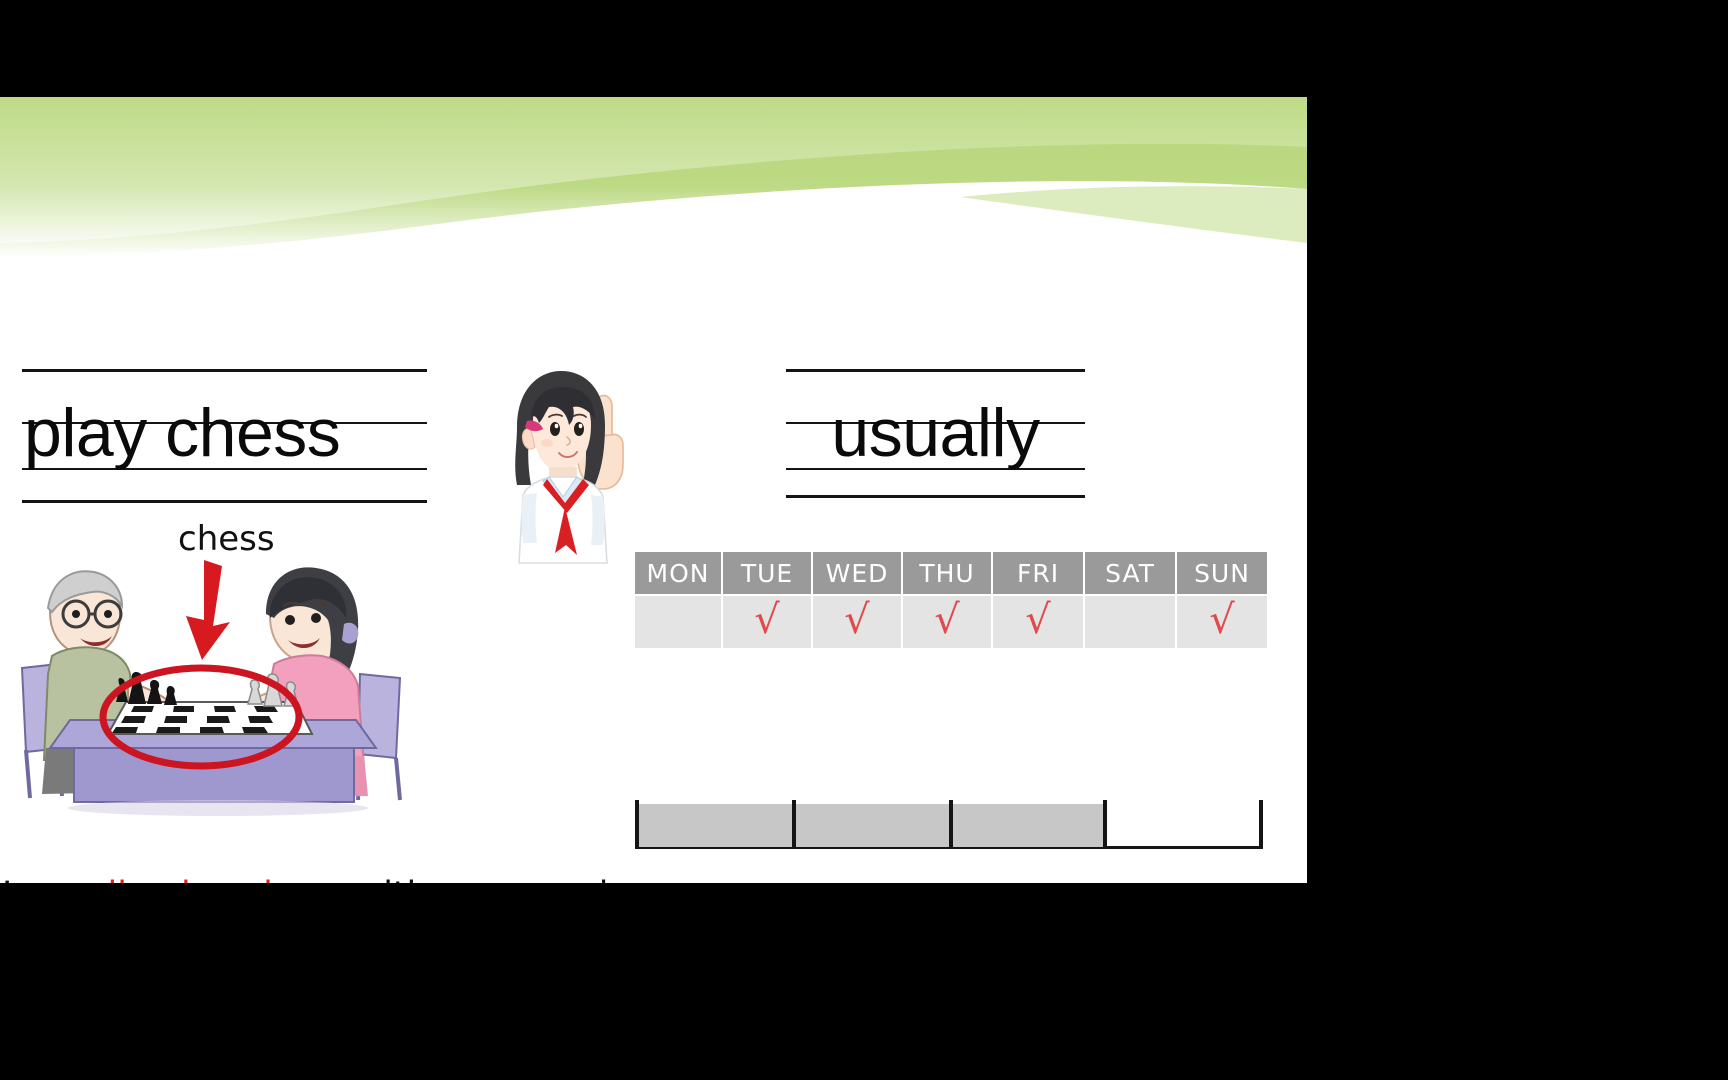 The image size is (1728, 1080). Describe the element at coordinates (503, 879) in the screenshot. I see `sentence-tail: with my grandpa.` at that location.